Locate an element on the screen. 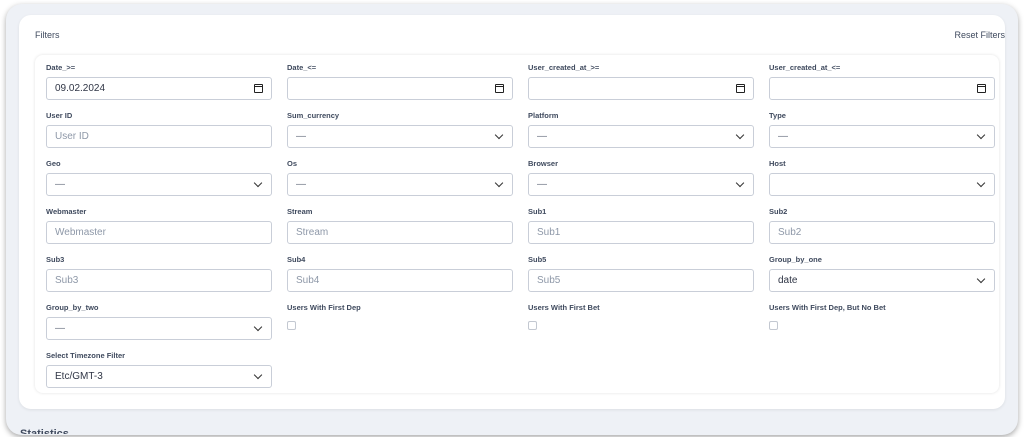  browser-field: Browser — is located at coordinates (641, 177).